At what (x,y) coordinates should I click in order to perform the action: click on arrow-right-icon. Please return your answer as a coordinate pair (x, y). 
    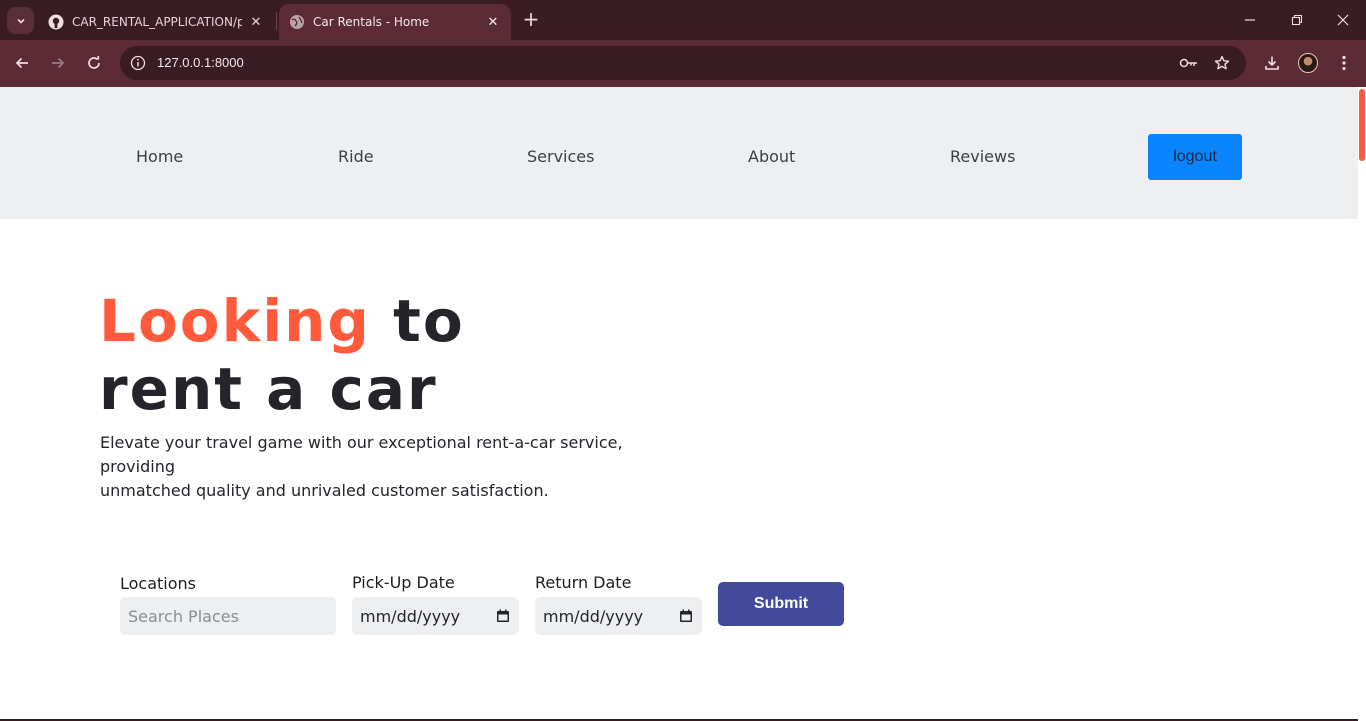
    Looking at the image, I should click on (58, 63).